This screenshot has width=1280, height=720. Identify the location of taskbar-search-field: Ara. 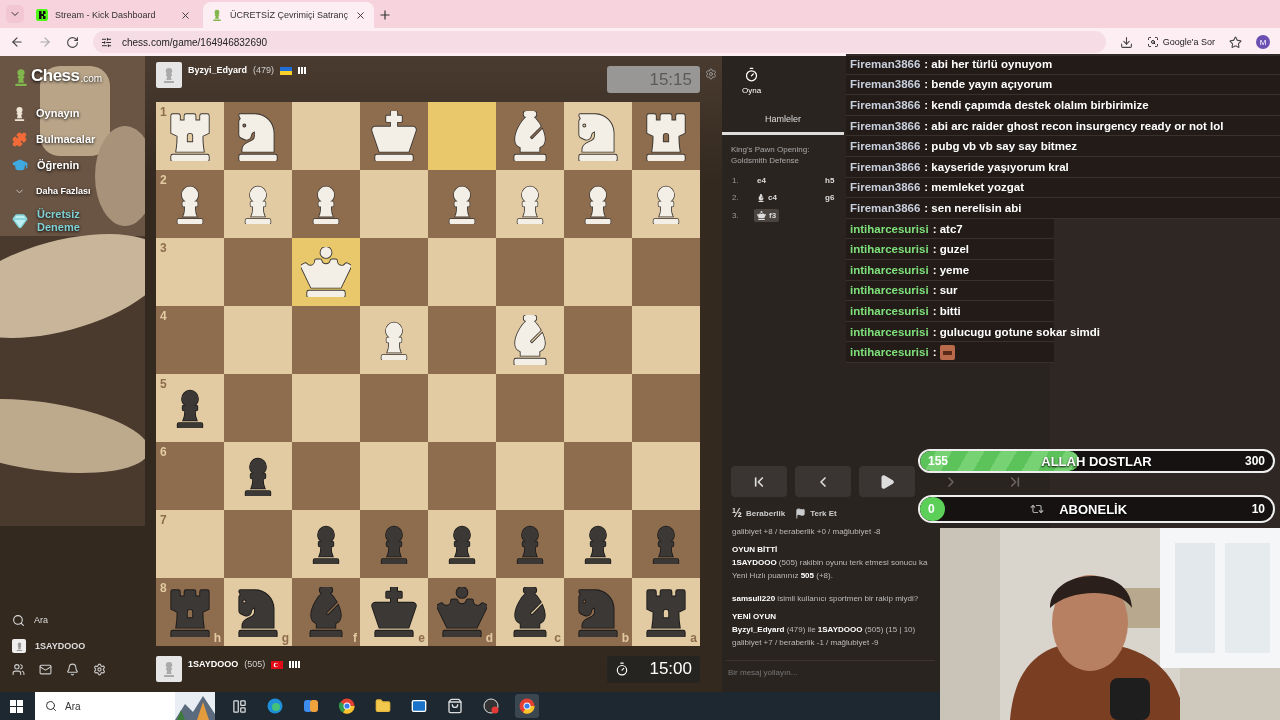
(125, 706).